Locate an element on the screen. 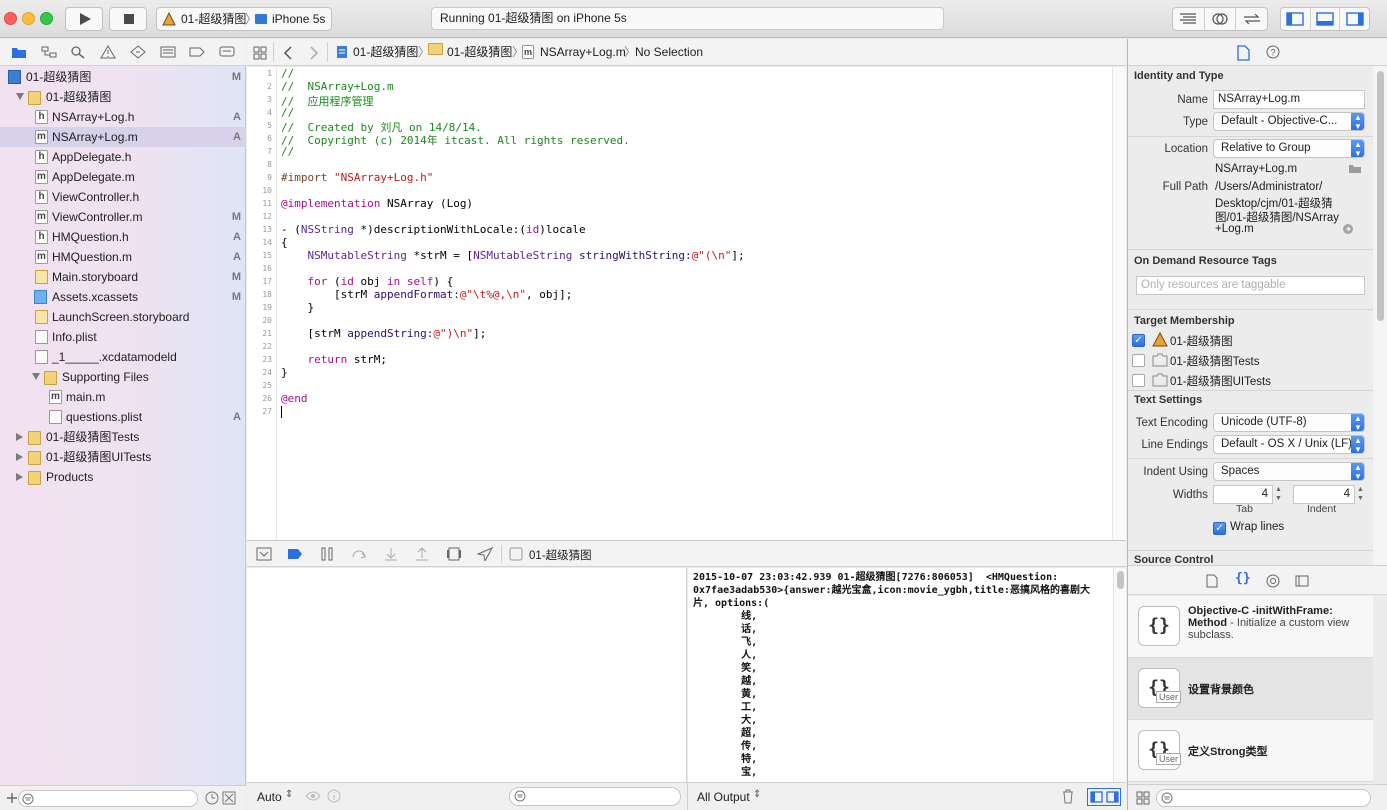 The width and height of the screenshot is (1387, 810). symbol-navigator-icon is located at coordinates (49, 52).